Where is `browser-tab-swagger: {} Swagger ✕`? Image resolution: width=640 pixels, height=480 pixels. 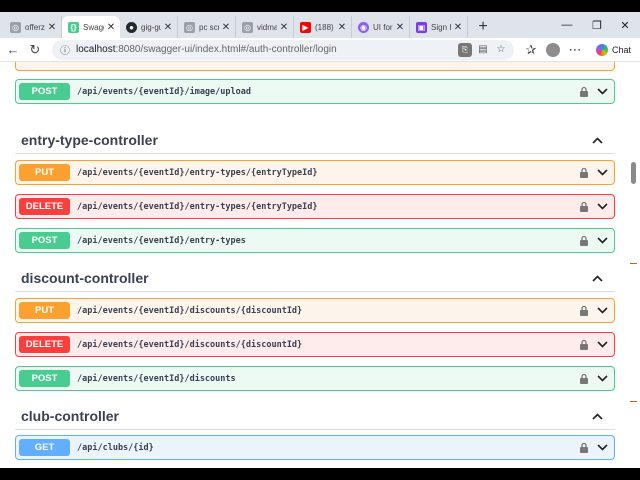
browser-tab-swagger: {} Swagger ✕ is located at coordinates (91, 27).